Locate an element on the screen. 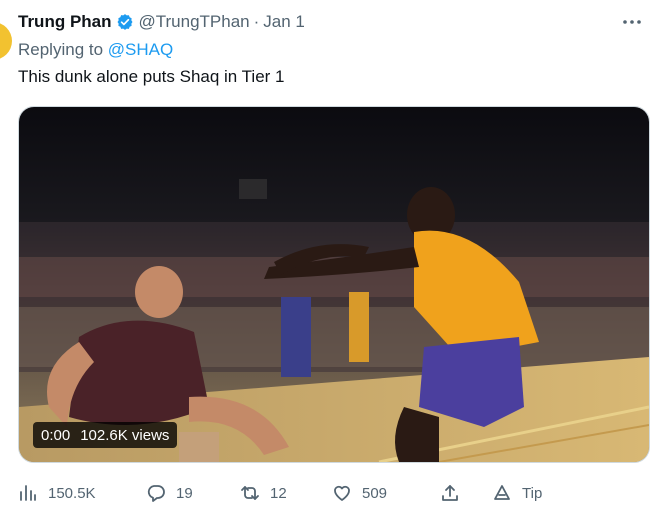  views-button: 150.5K is located at coordinates (82, 493).